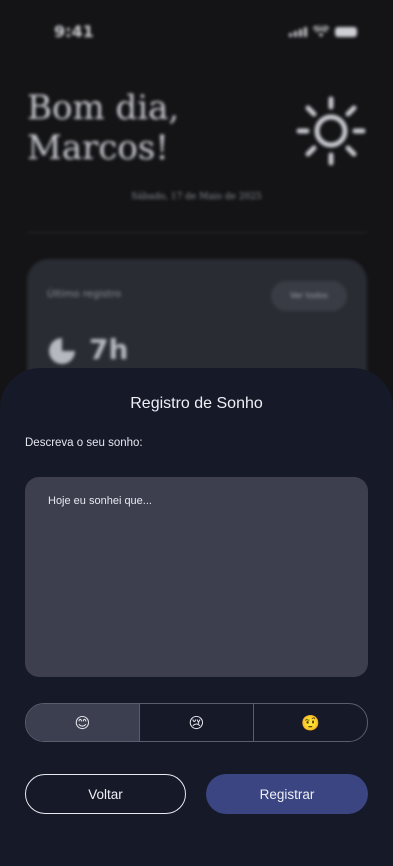  I want to click on mood-selector: 😊 😢 🤨, so click(196, 722).